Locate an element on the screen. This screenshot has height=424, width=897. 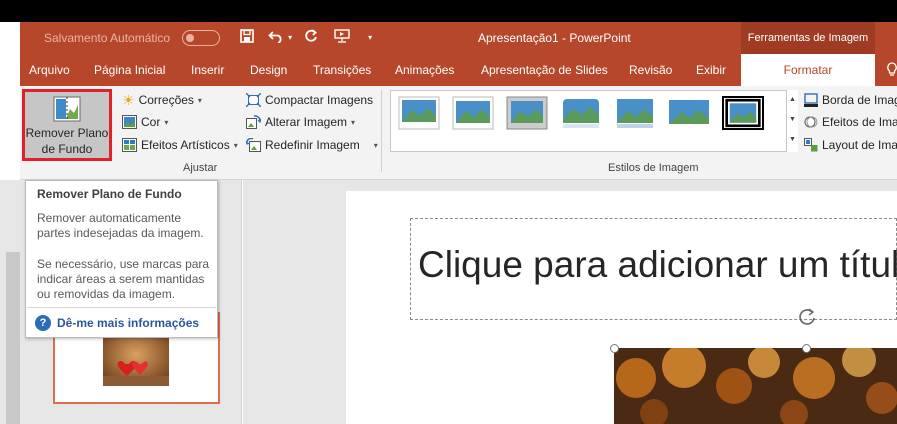
picture-layout-icon is located at coordinates (811, 145).